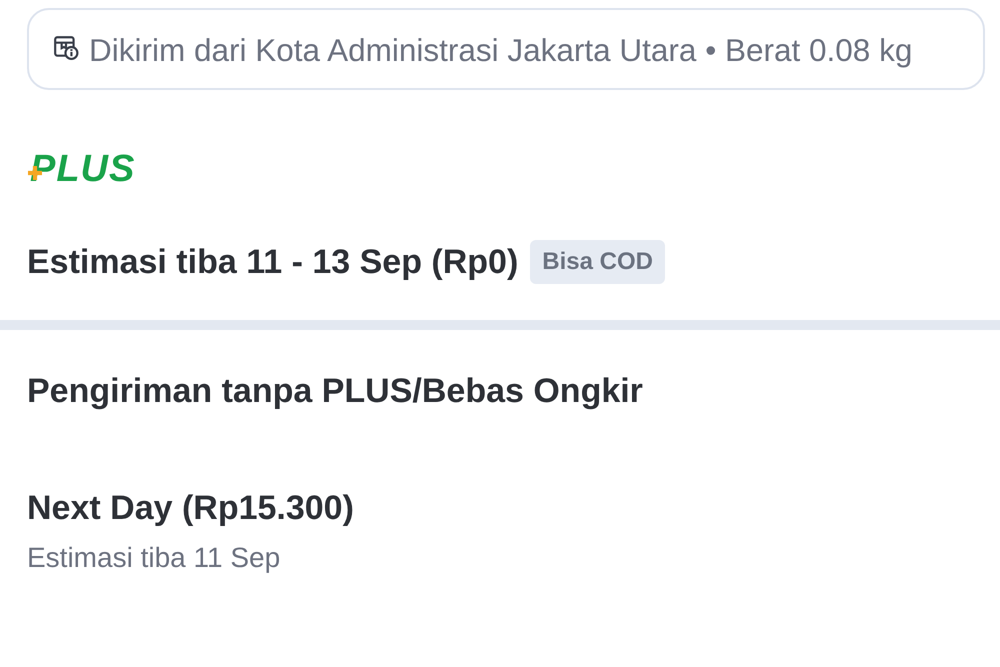 The height and width of the screenshot is (667, 1000). Describe the element at coordinates (335, 391) in the screenshot. I see `section-title: Pengiriman tanpa PLUS/Bebas Ongkir` at that location.